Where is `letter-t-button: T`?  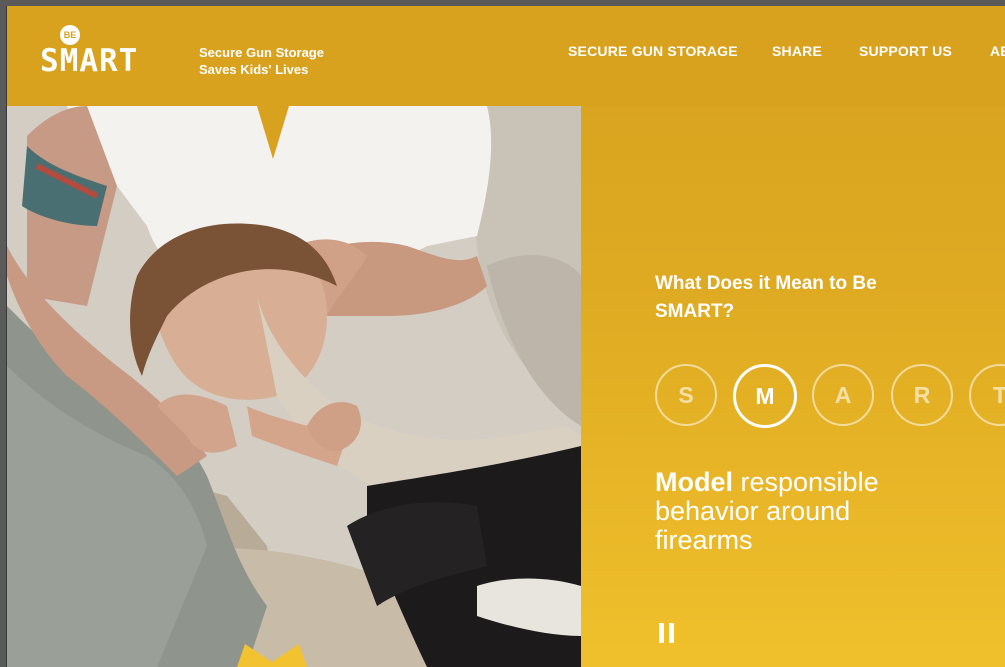 letter-t-button: T is located at coordinates (987, 395).